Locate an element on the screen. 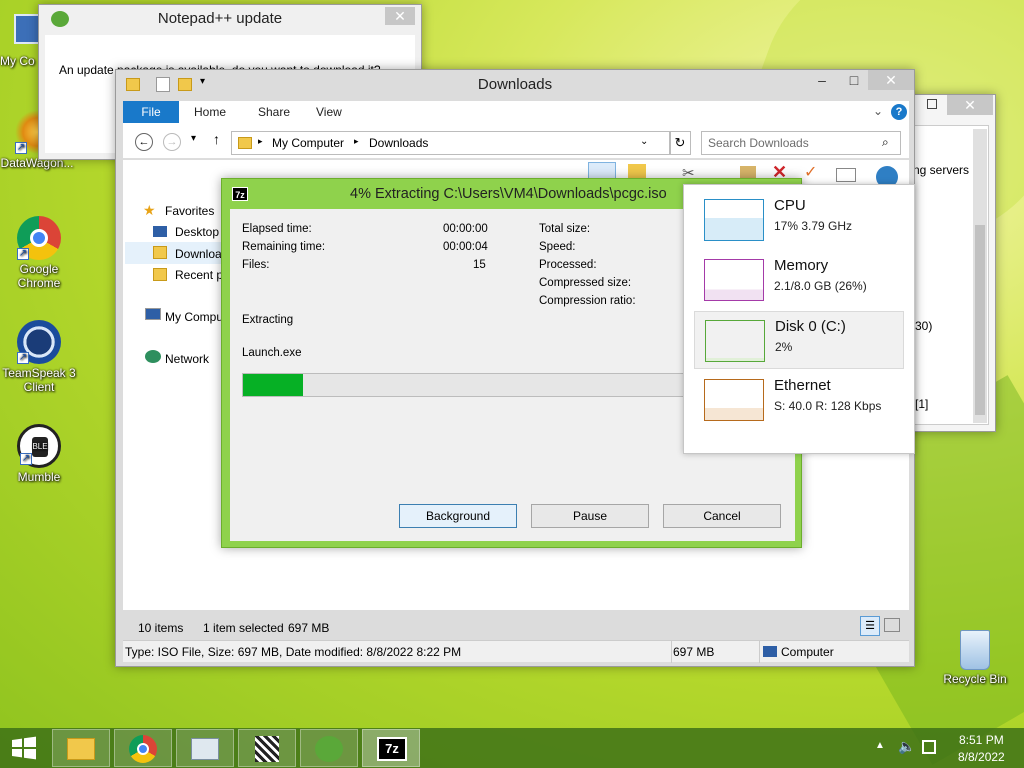 The width and height of the screenshot is (1024, 768). perf-memory-title: Memory is located at coordinates (801, 265).